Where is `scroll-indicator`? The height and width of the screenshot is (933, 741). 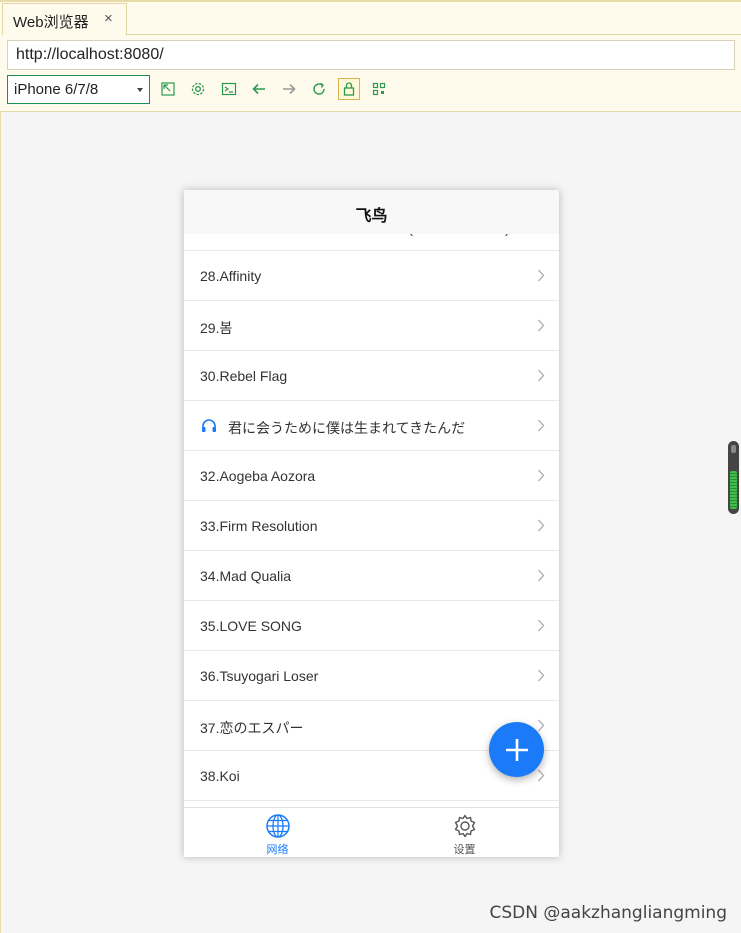
scroll-indicator is located at coordinates (733, 490).